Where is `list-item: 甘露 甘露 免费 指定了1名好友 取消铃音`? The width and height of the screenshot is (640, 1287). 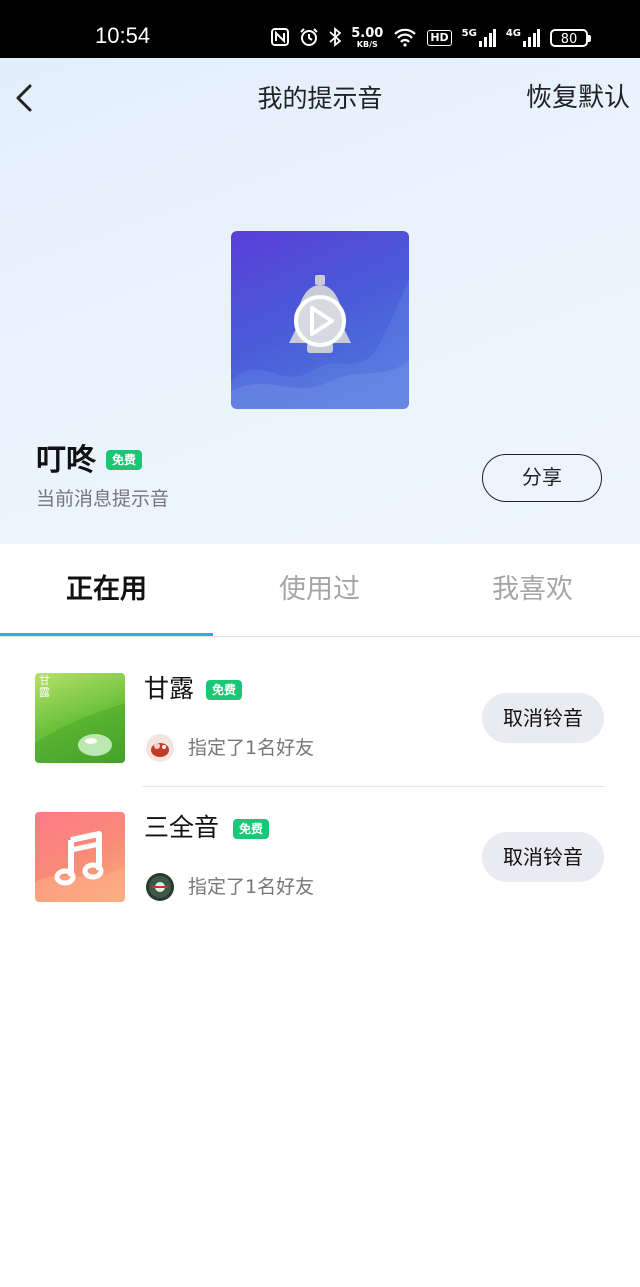 list-item: 甘露 甘露 免费 指定了1名好友 取消铃音 is located at coordinates (320, 706).